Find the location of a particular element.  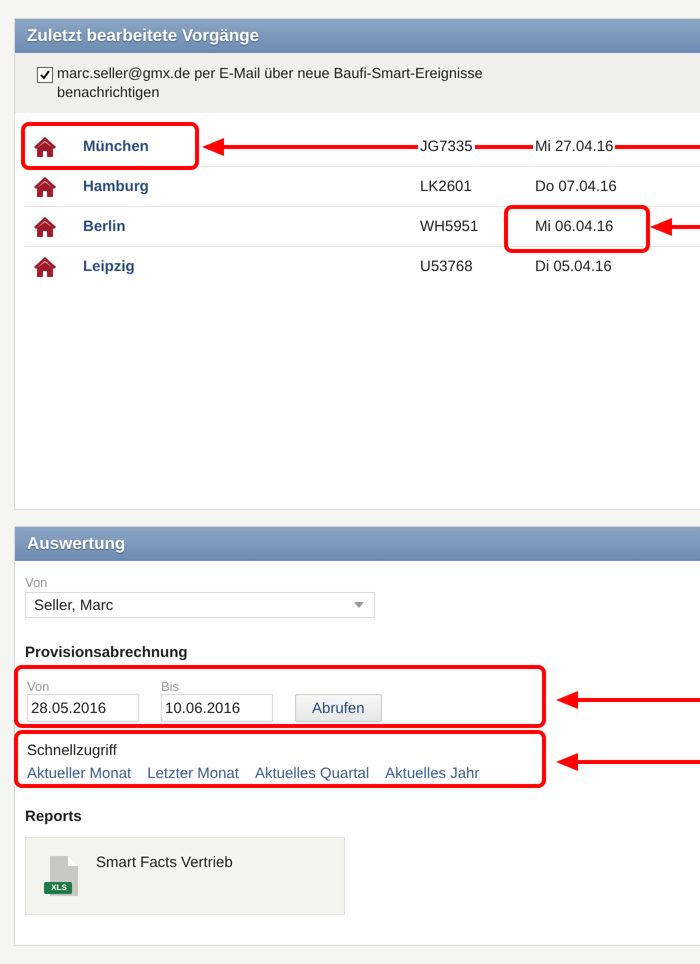

quick-access-link: Aktuelles Quartal is located at coordinates (312, 773).